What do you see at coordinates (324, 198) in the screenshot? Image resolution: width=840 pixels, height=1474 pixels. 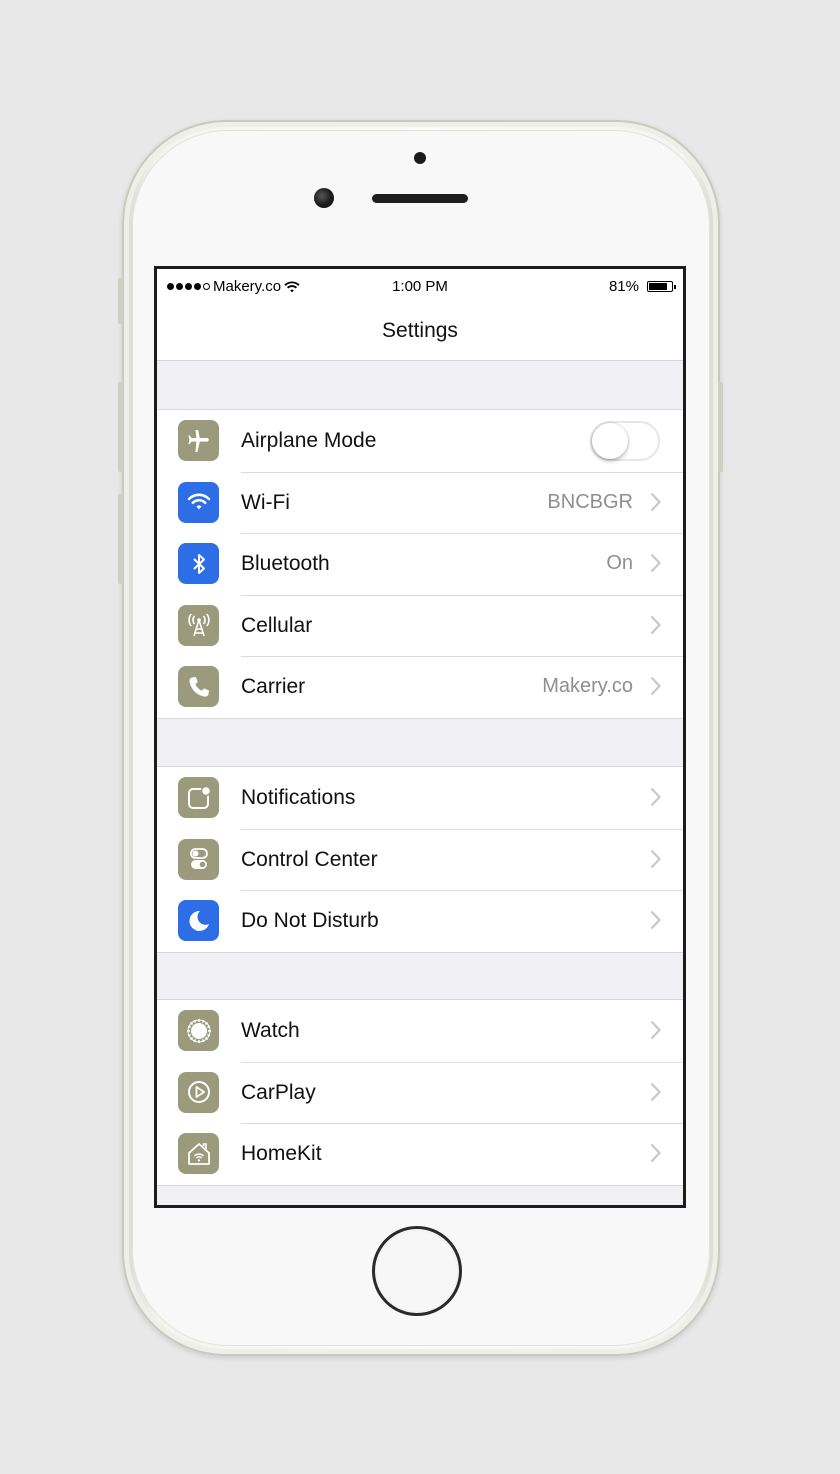 I see `front-camera` at bounding box center [324, 198].